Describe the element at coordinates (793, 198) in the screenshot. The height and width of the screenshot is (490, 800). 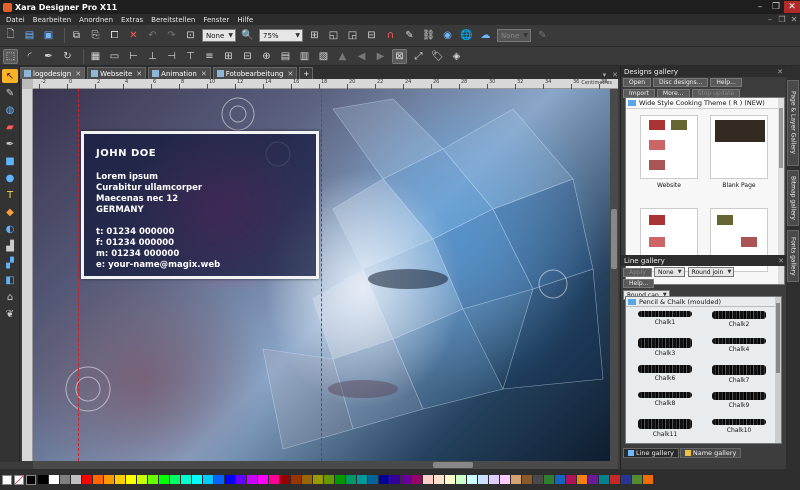
I see `tab-bitmap-gallery: Bitmap gallery` at that location.